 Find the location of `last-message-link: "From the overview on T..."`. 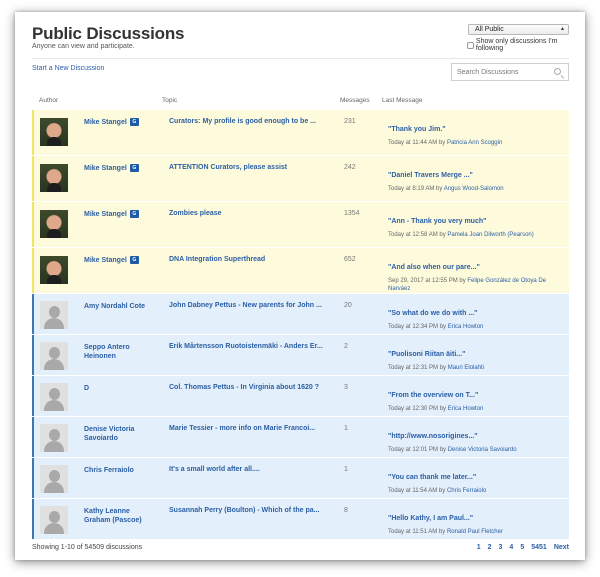

last-message-link: "From the overview on T..." is located at coordinates (433, 395).